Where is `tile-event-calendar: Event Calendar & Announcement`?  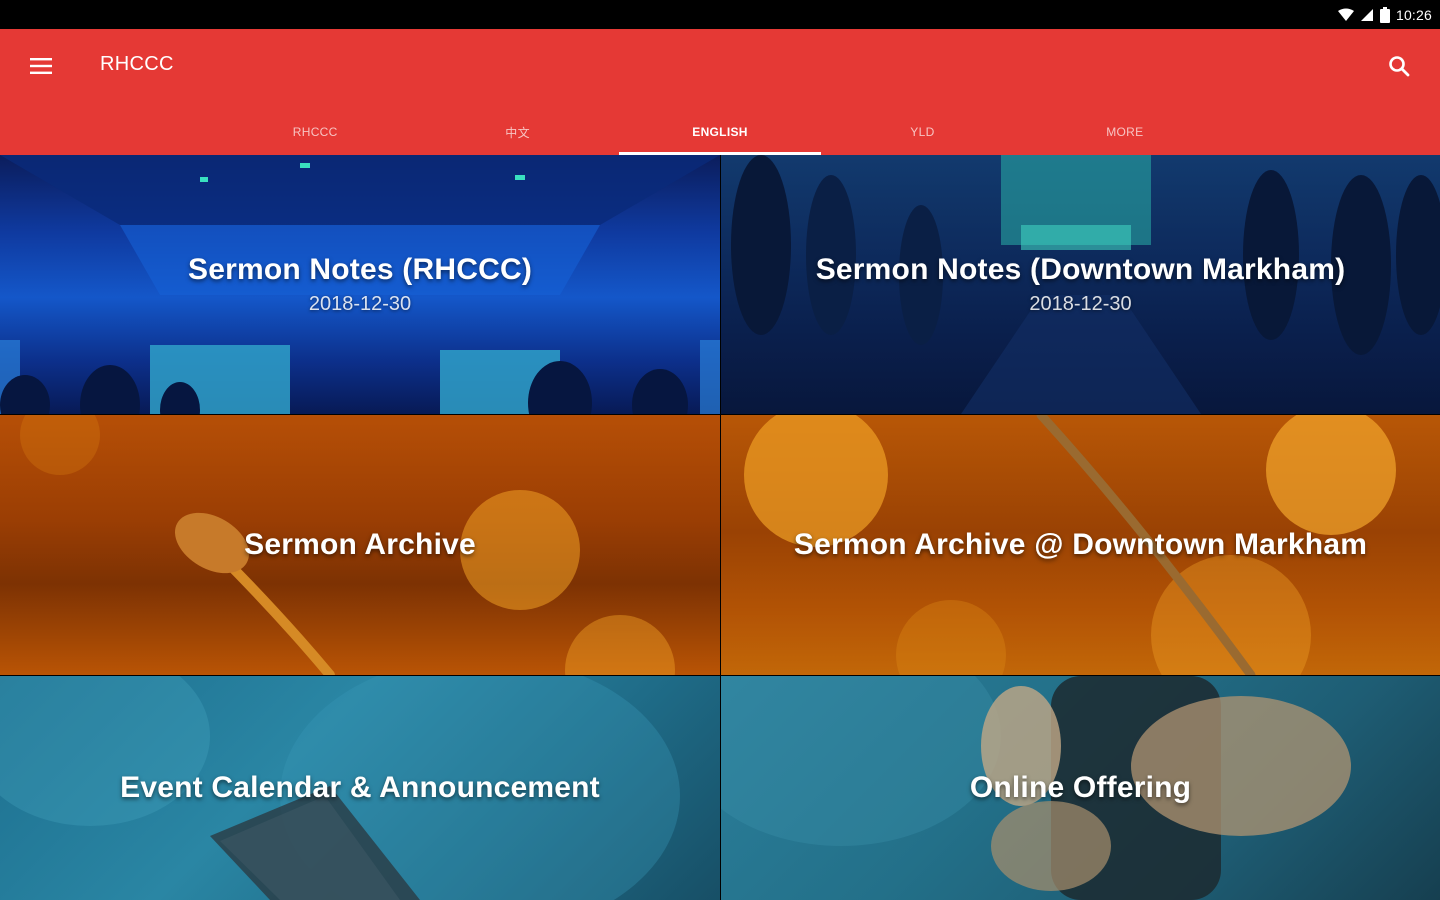
tile-event-calendar: Event Calendar & Announcement is located at coordinates (360, 788).